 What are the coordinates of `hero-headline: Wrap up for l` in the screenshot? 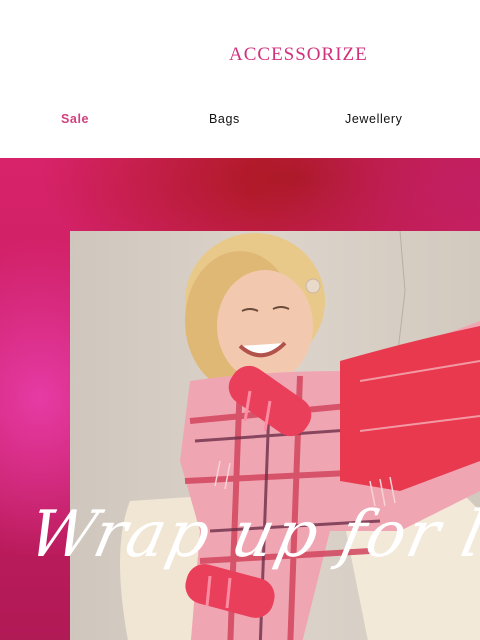 It's located at (251, 535).